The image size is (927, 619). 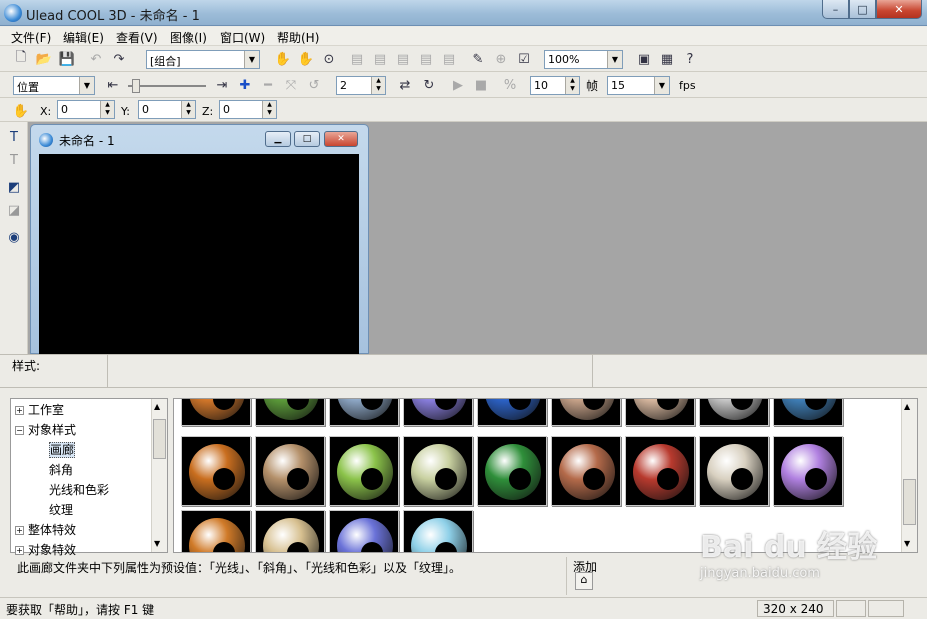 What do you see at coordinates (54, 85) in the screenshot?
I see `property-combo: 位置 ▼` at bounding box center [54, 85].